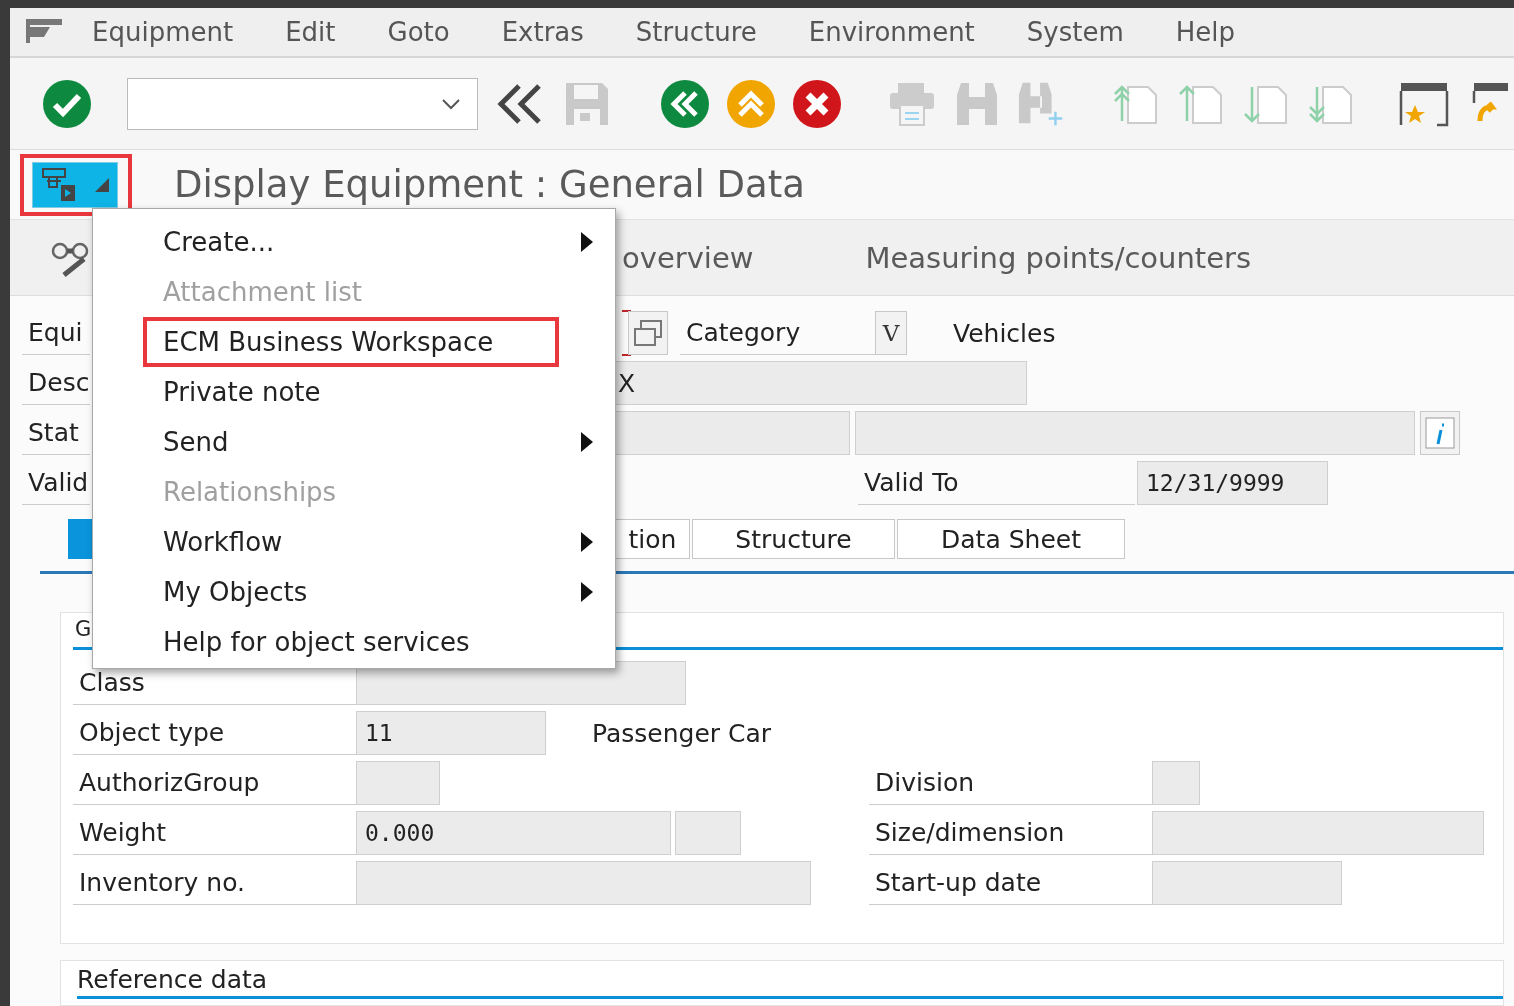 This screenshot has height=1006, width=1514. Describe the element at coordinates (1424, 103) in the screenshot. I see `window-star-icon` at that location.